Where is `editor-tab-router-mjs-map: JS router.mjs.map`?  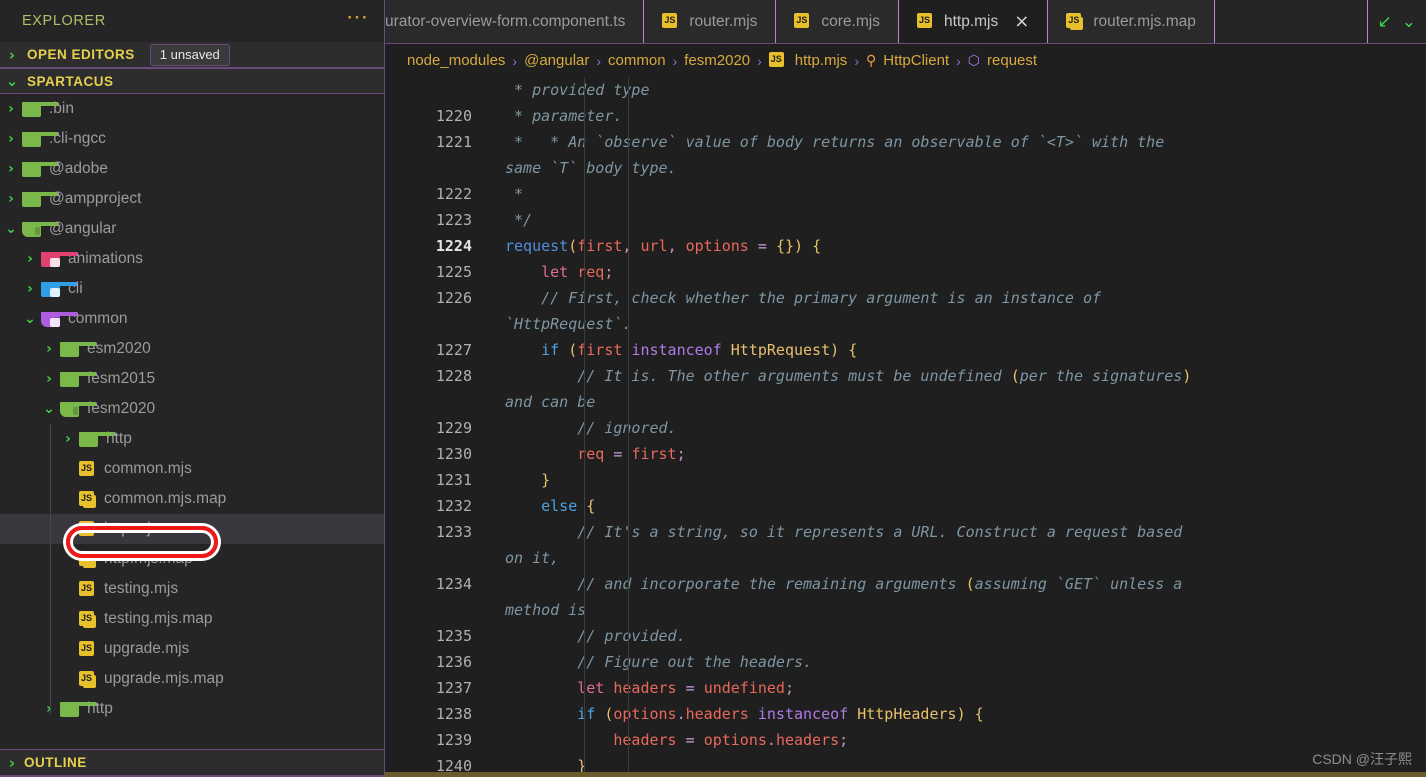 editor-tab-router-mjs-map: JS router.mjs.map is located at coordinates (1131, 21).